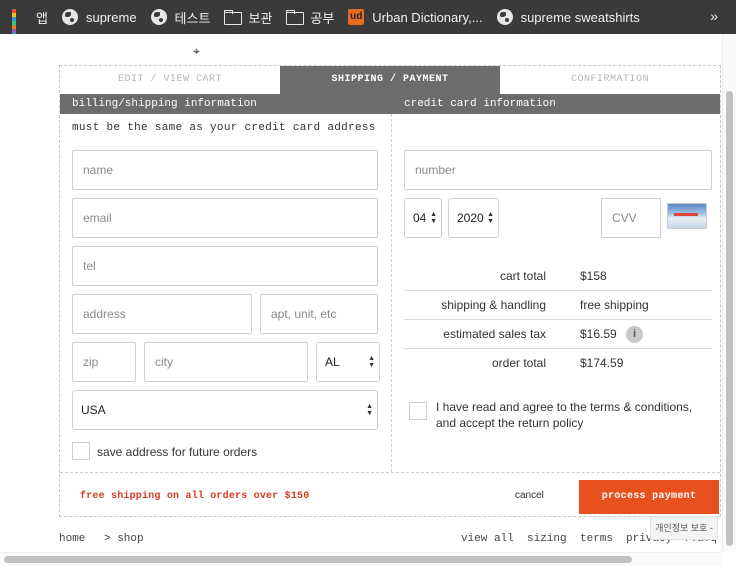 This screenshot has width=736, height=566. Describe the element at coordinates (319, 314) in the screenshot. I see `apt-field: apt, unit, etc` at that location.